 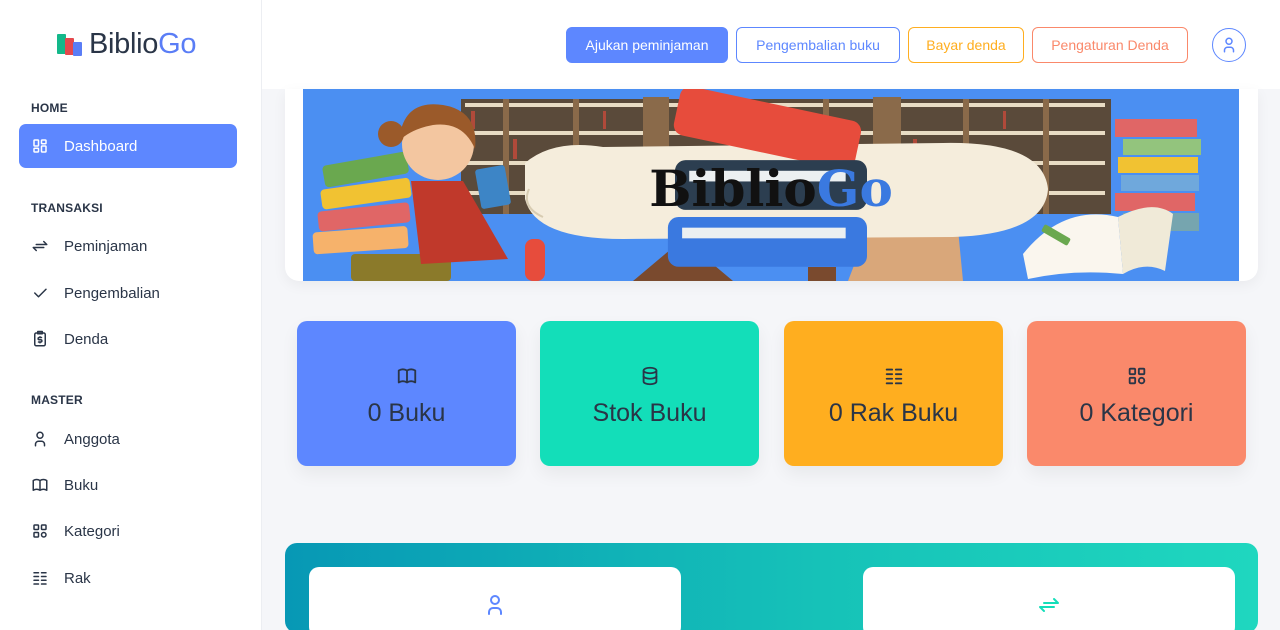 I want to click on sidebar-item-label: Buku, so click(x=81, y=485).